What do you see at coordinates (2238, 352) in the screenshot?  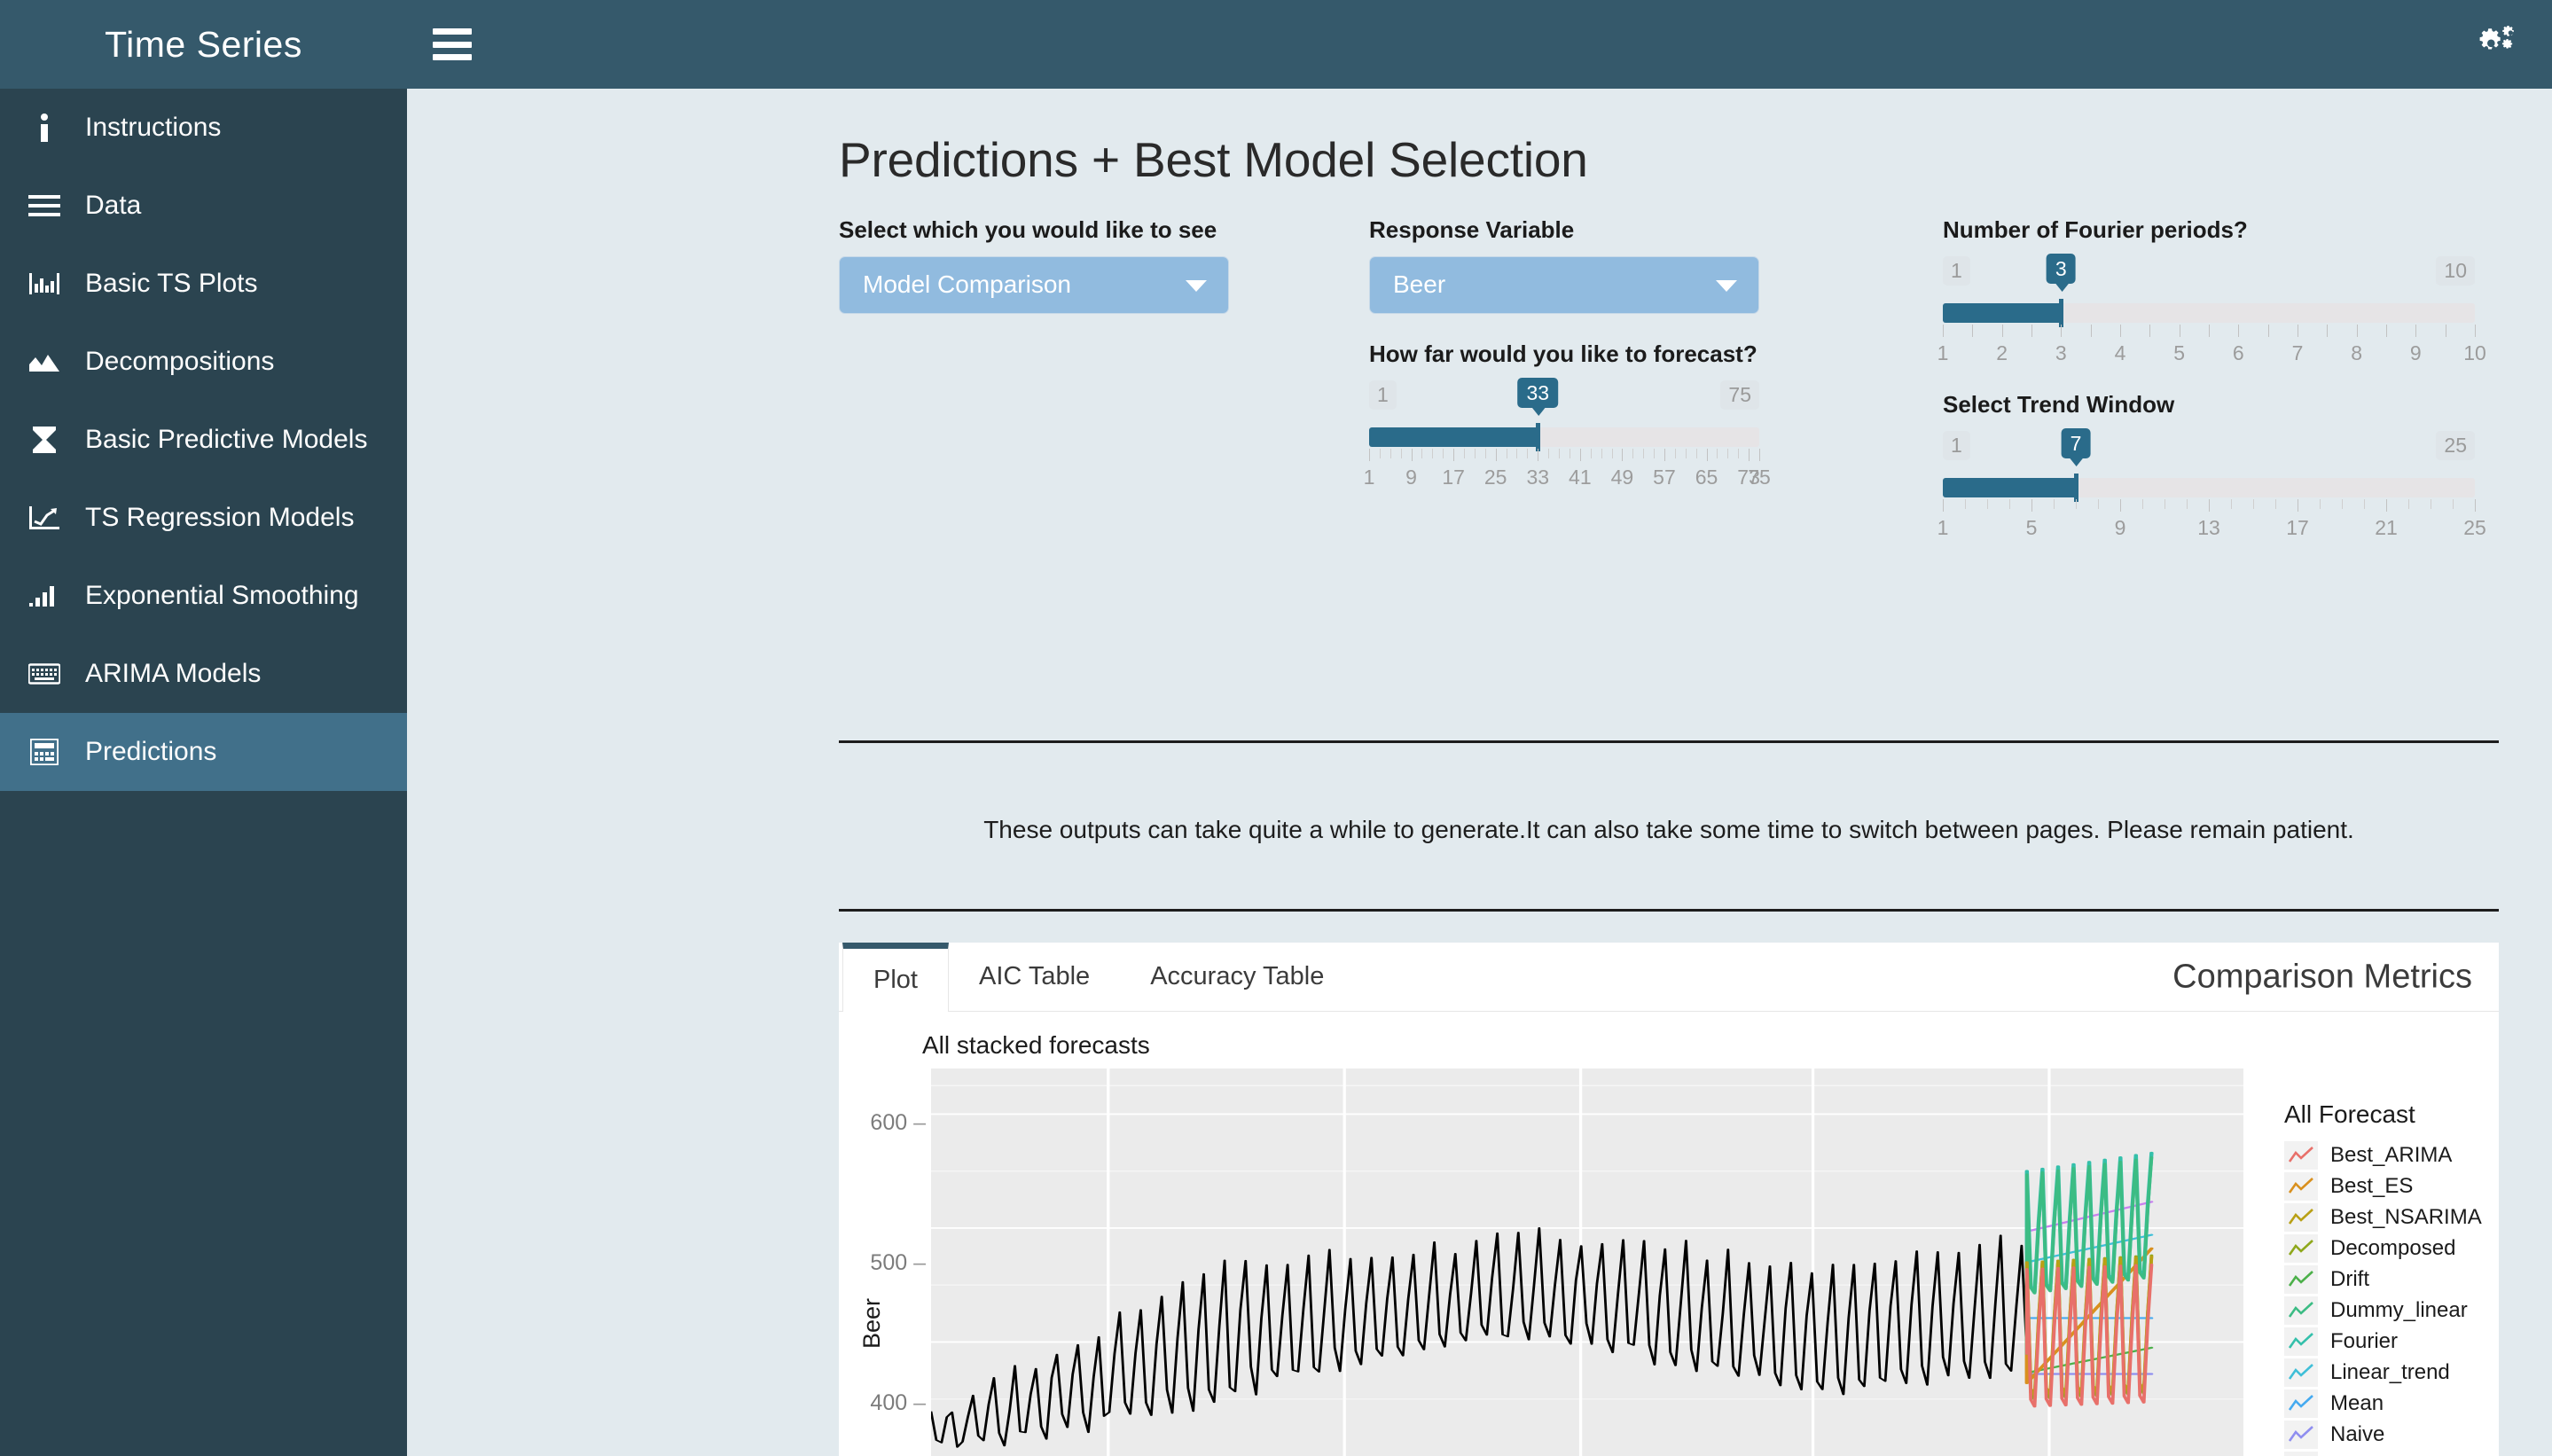 I see `slider-tick-label: 6` at bounding box center [2238, 352].